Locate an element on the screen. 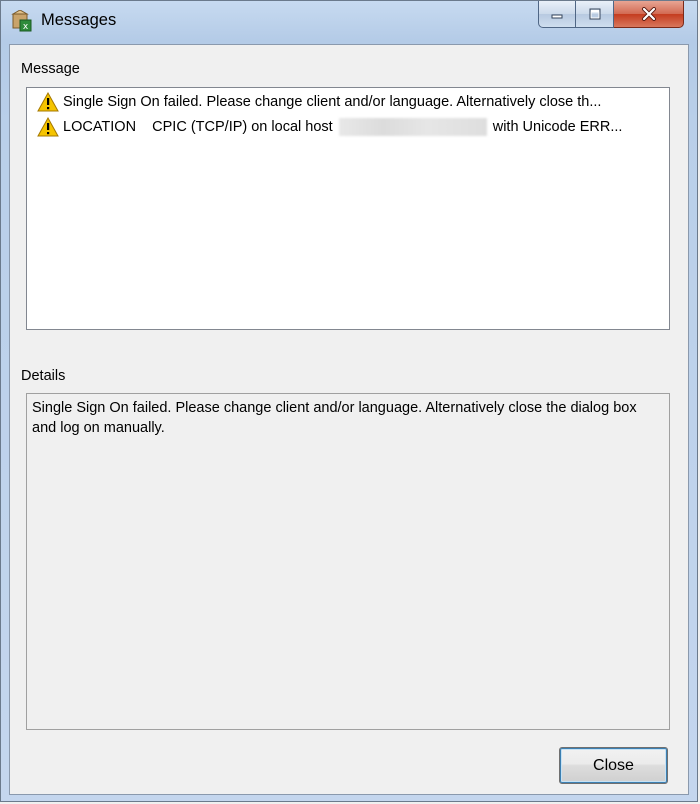 This screenshot has height=804, width=700. maximize-button is located at coordinates (595, 14).